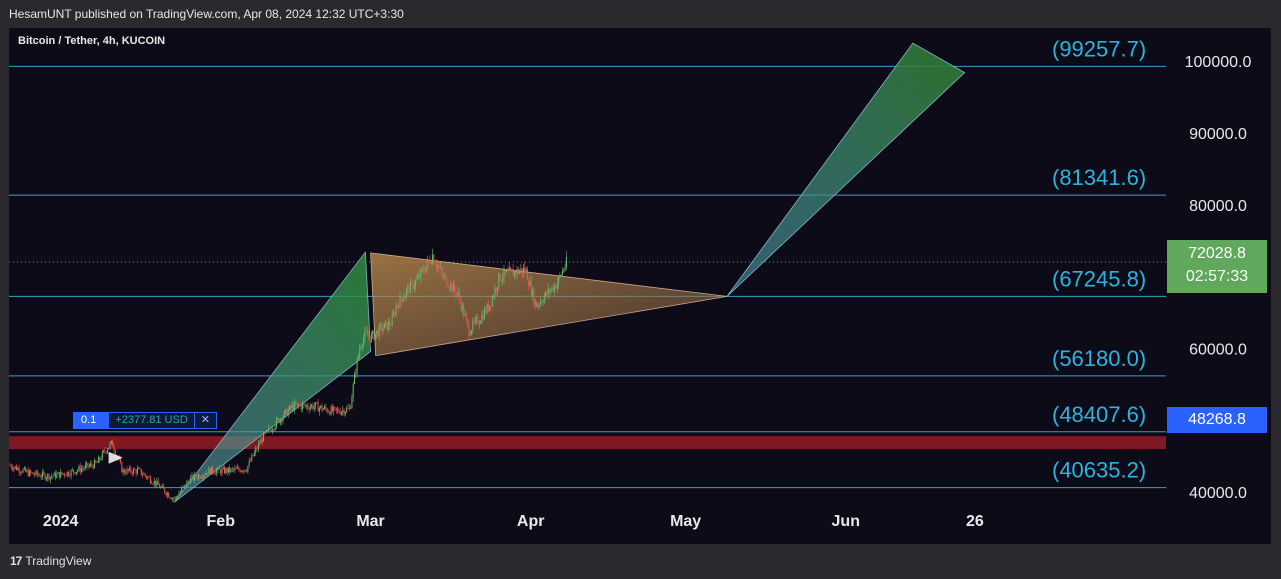  I want to click on position-quantity: 0.1, so click(91, 420).